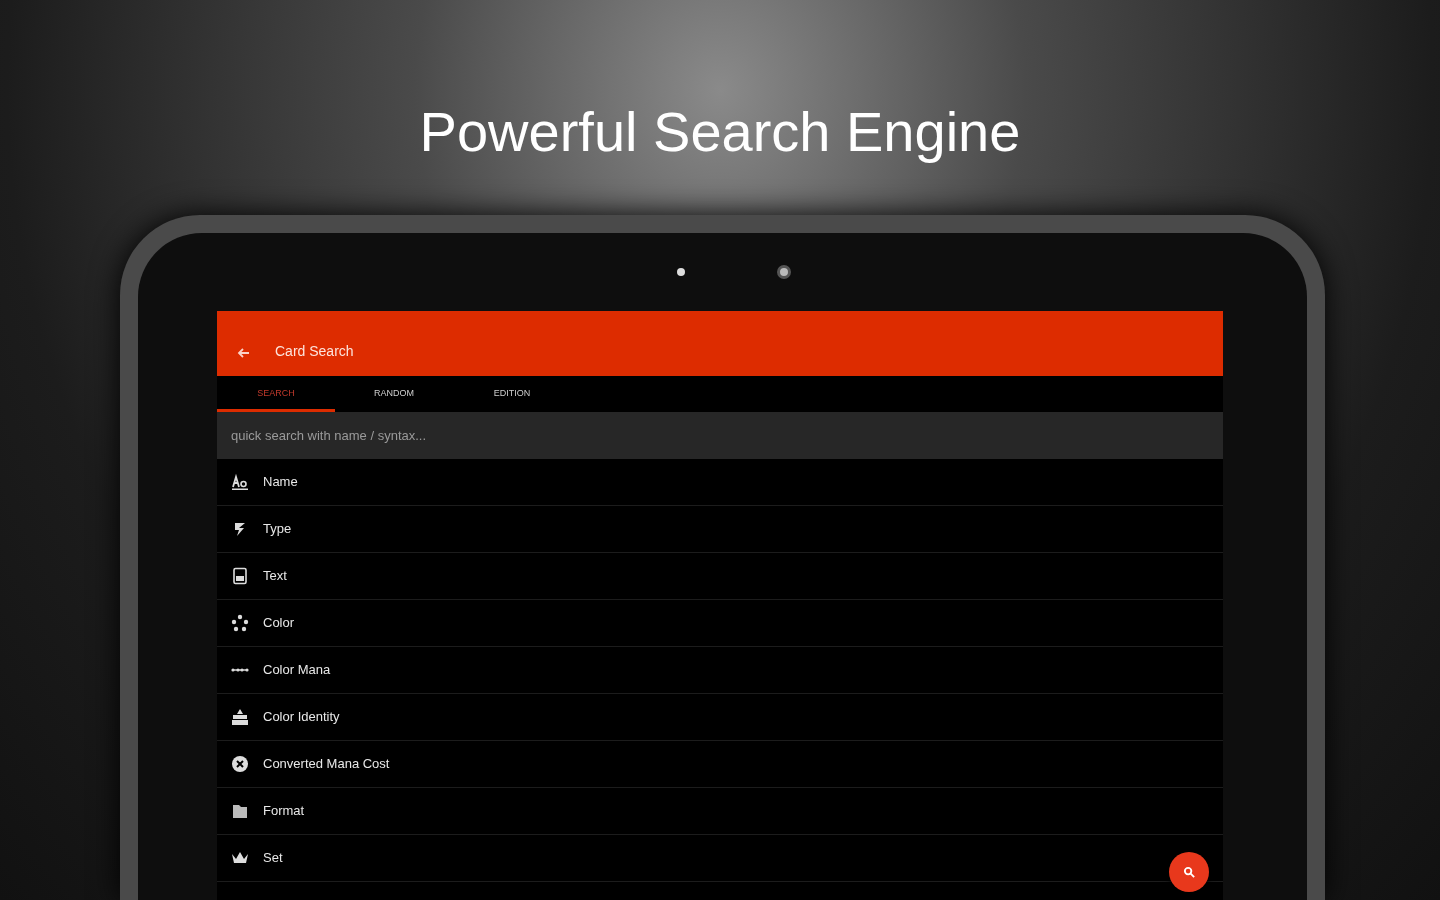 Image resolution: width=1440 pixels, height=900 pixels. Describe the element at coordinates (244, 353) in the screenshot. I see `back-arrow-icon` at that location.